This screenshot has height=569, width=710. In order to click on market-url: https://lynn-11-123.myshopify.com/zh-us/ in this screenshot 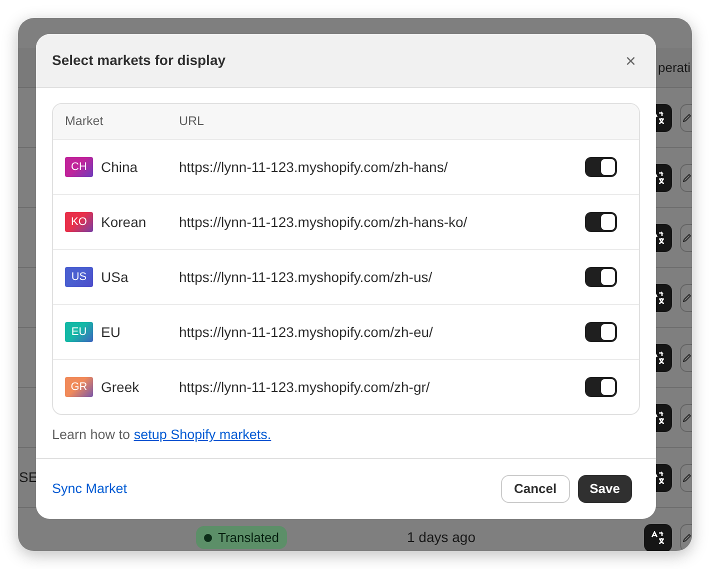, I will do `click(305, 276)`.